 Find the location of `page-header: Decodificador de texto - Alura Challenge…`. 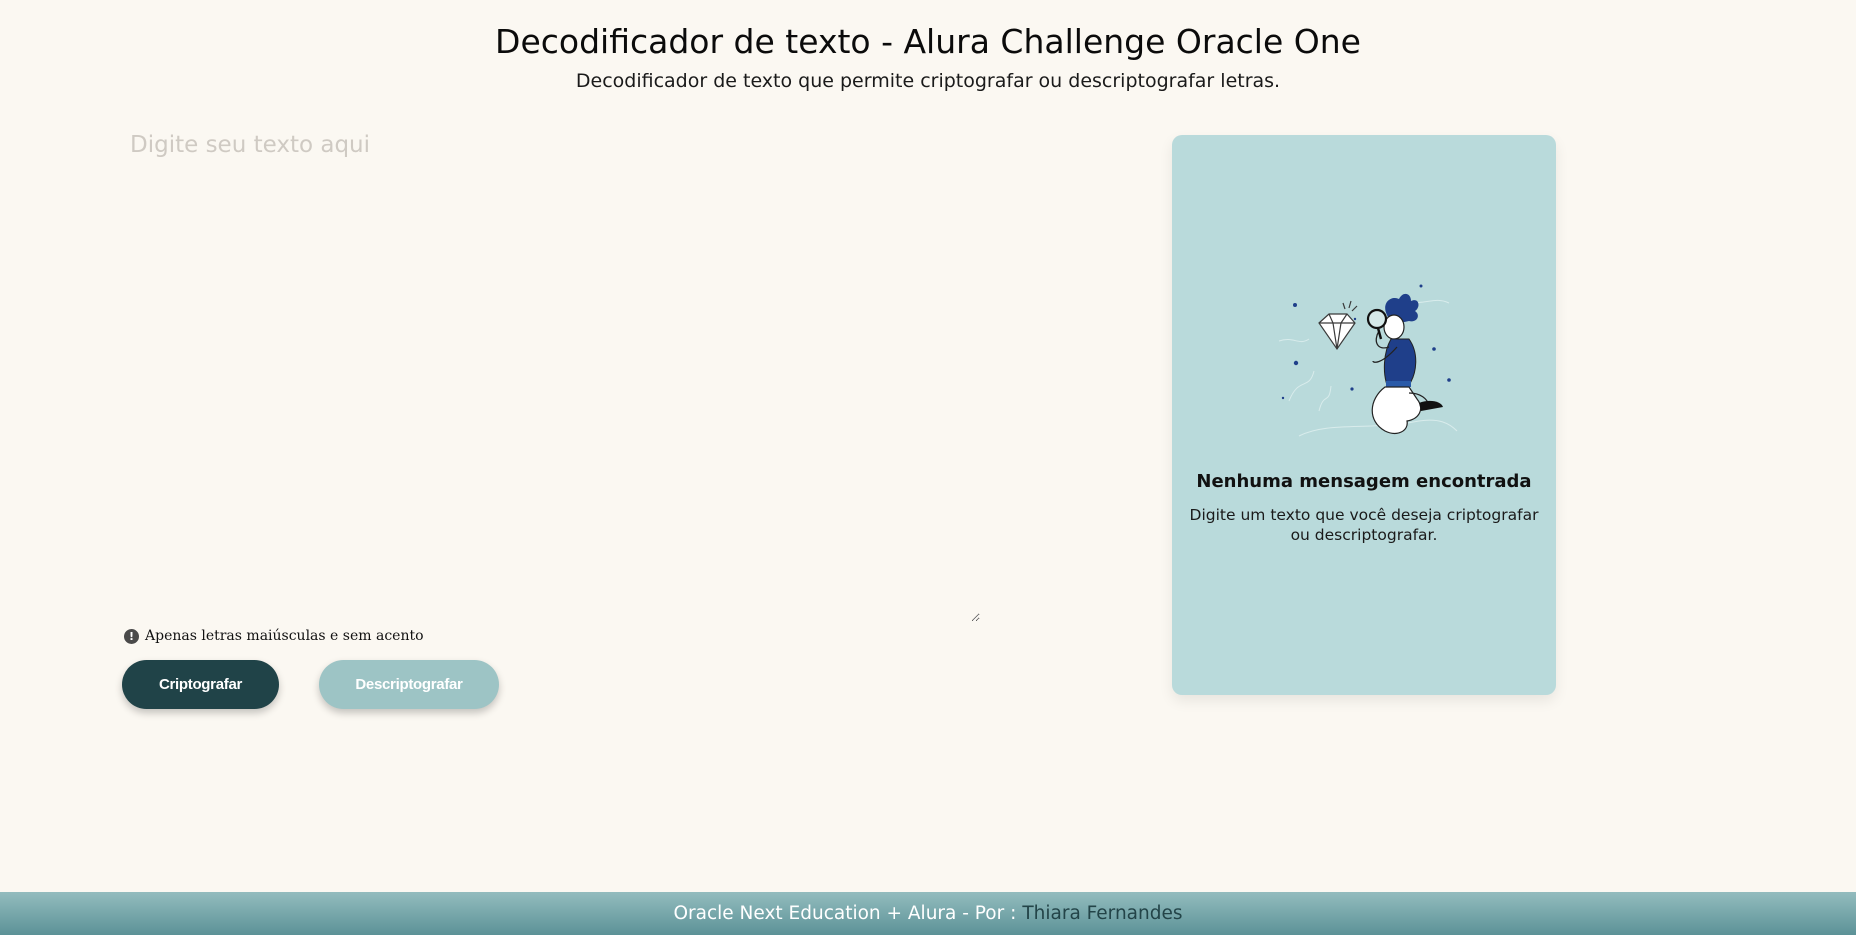

page-header: Decodificador de texto - Alura Challenge… is located at coordinates (928, 57).